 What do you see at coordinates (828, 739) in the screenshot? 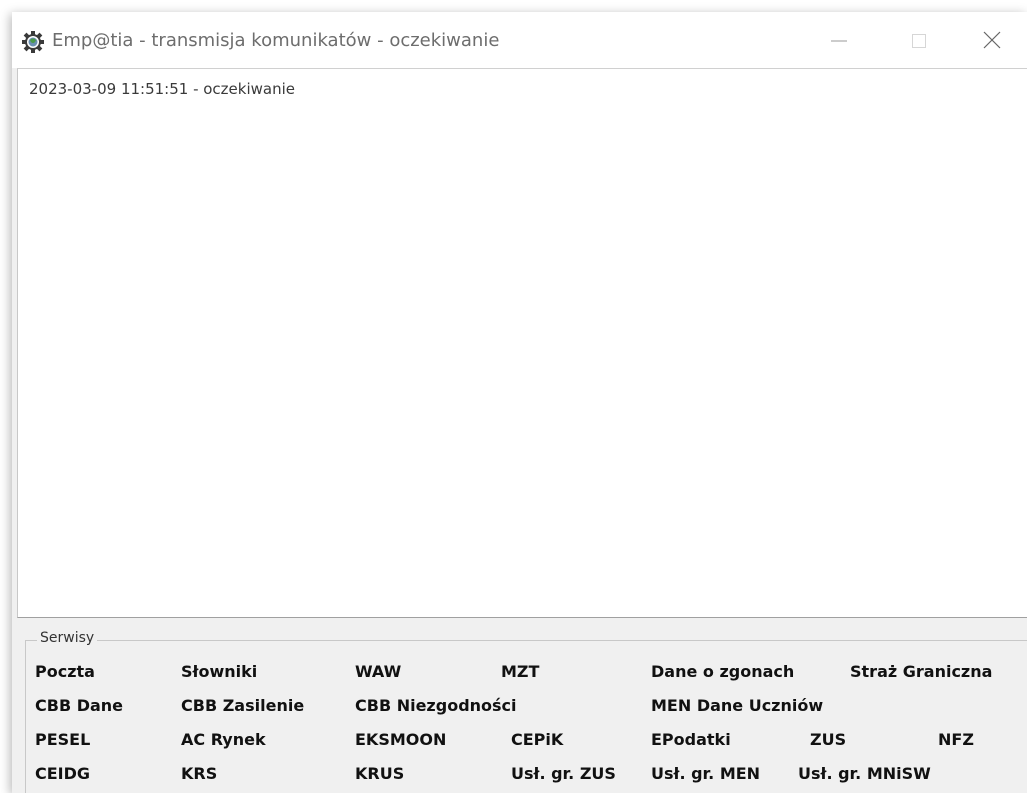
I see `service-link-zus: ZUS` at bounding box center [828, 739].